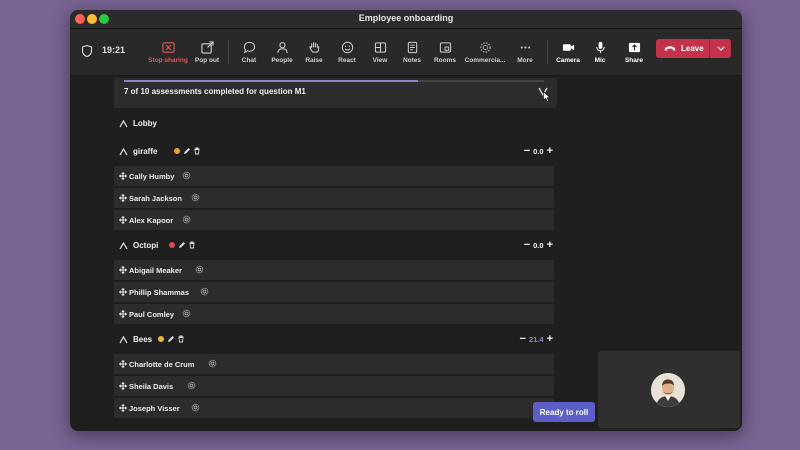  Describe the element at coordinates (335, 153) in the screenshot. I see `group-header-0: giraffe −0.0 +` at that location.